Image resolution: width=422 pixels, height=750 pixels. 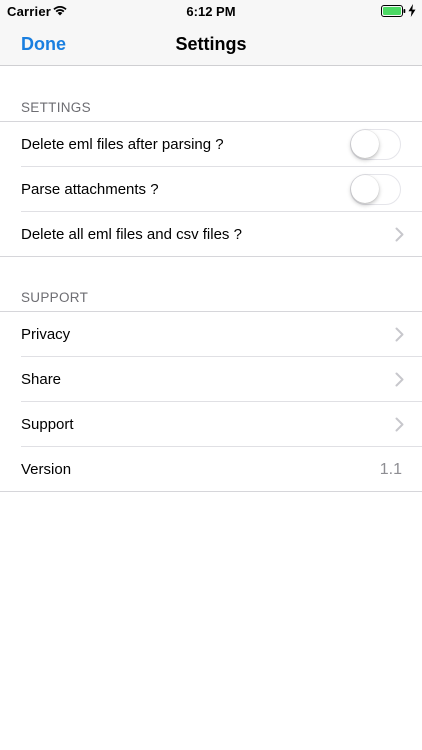 What do you see at coordinates (47, 424) in the screenshot?
I see `row-label: Support` at bounding box center [47, 424].